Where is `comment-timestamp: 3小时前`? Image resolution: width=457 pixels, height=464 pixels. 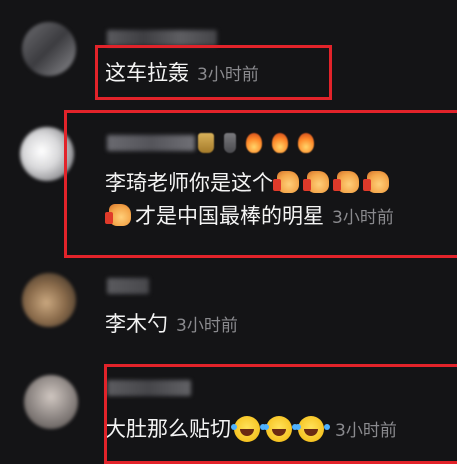 comment-timestamp: 3小时前 is located at coordinates (207, 326).